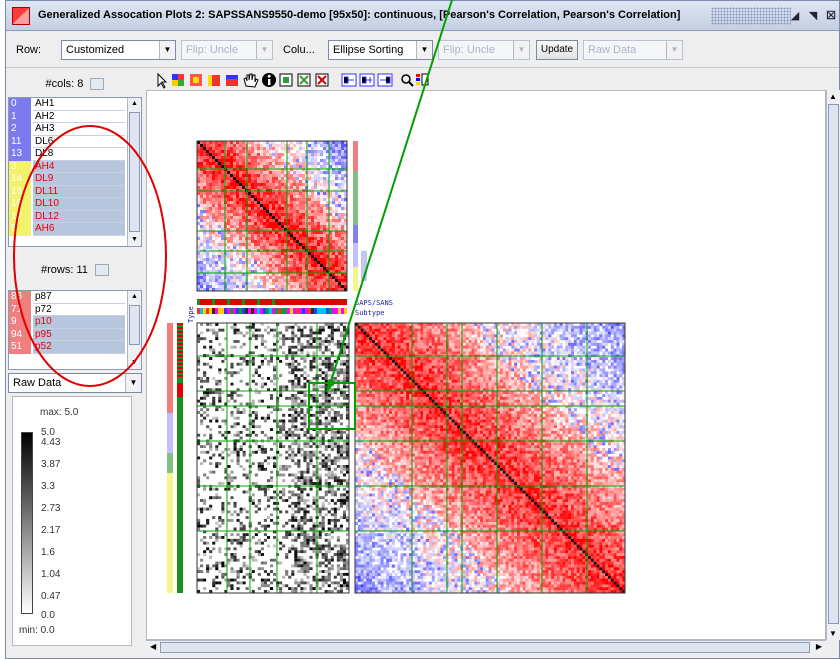 The width and height of the screenshot is (840, 659). Describe the element at coordinates (75, 104) in the screenshot. I see `col-list-item: 0 AH1` at that location.